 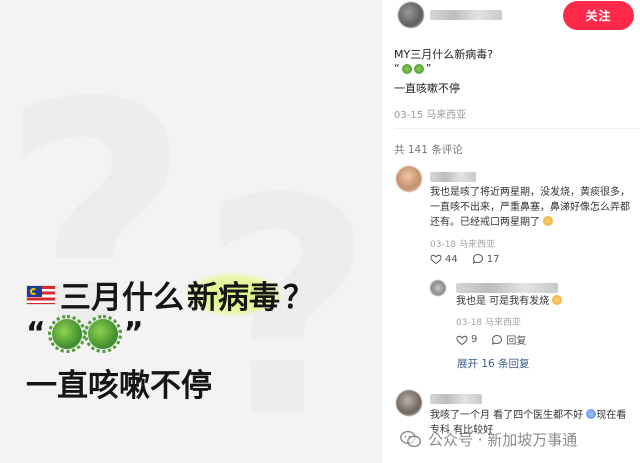 What do you see at coordinates (541, 301) in the screenshot?
I see `reply-text: 我也是 可是我有发烧` at bounding box center [541, 301].